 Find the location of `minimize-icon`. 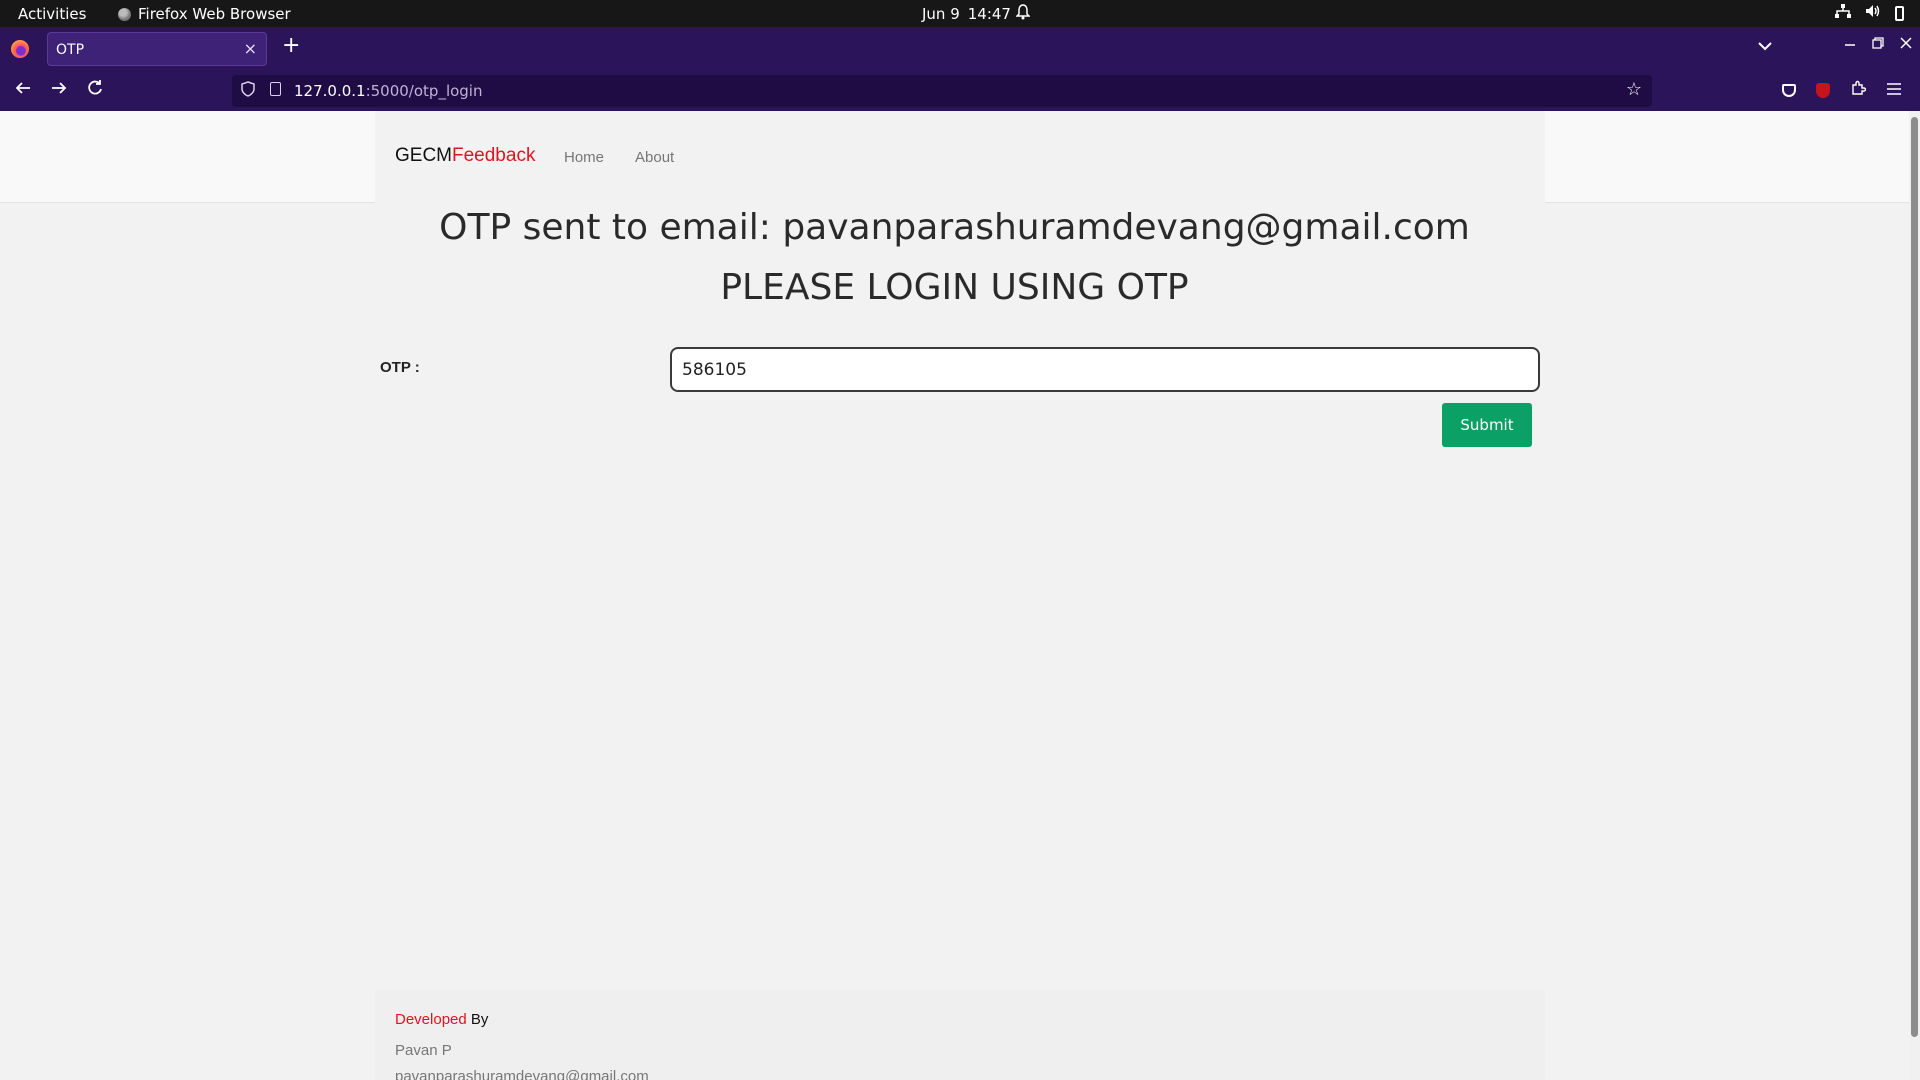

minimize-icon is located at coordinates (1850, 44).